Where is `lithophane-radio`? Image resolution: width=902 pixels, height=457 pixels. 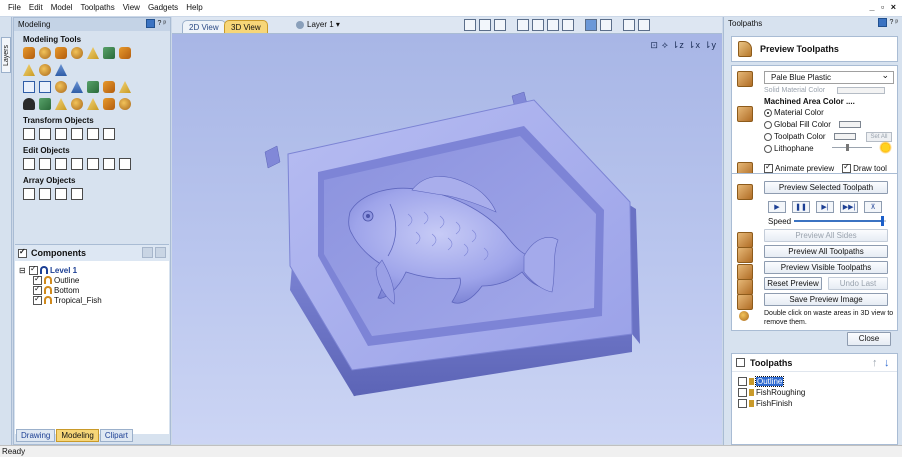
lithophane-radio is located at coordinates (768, 148).